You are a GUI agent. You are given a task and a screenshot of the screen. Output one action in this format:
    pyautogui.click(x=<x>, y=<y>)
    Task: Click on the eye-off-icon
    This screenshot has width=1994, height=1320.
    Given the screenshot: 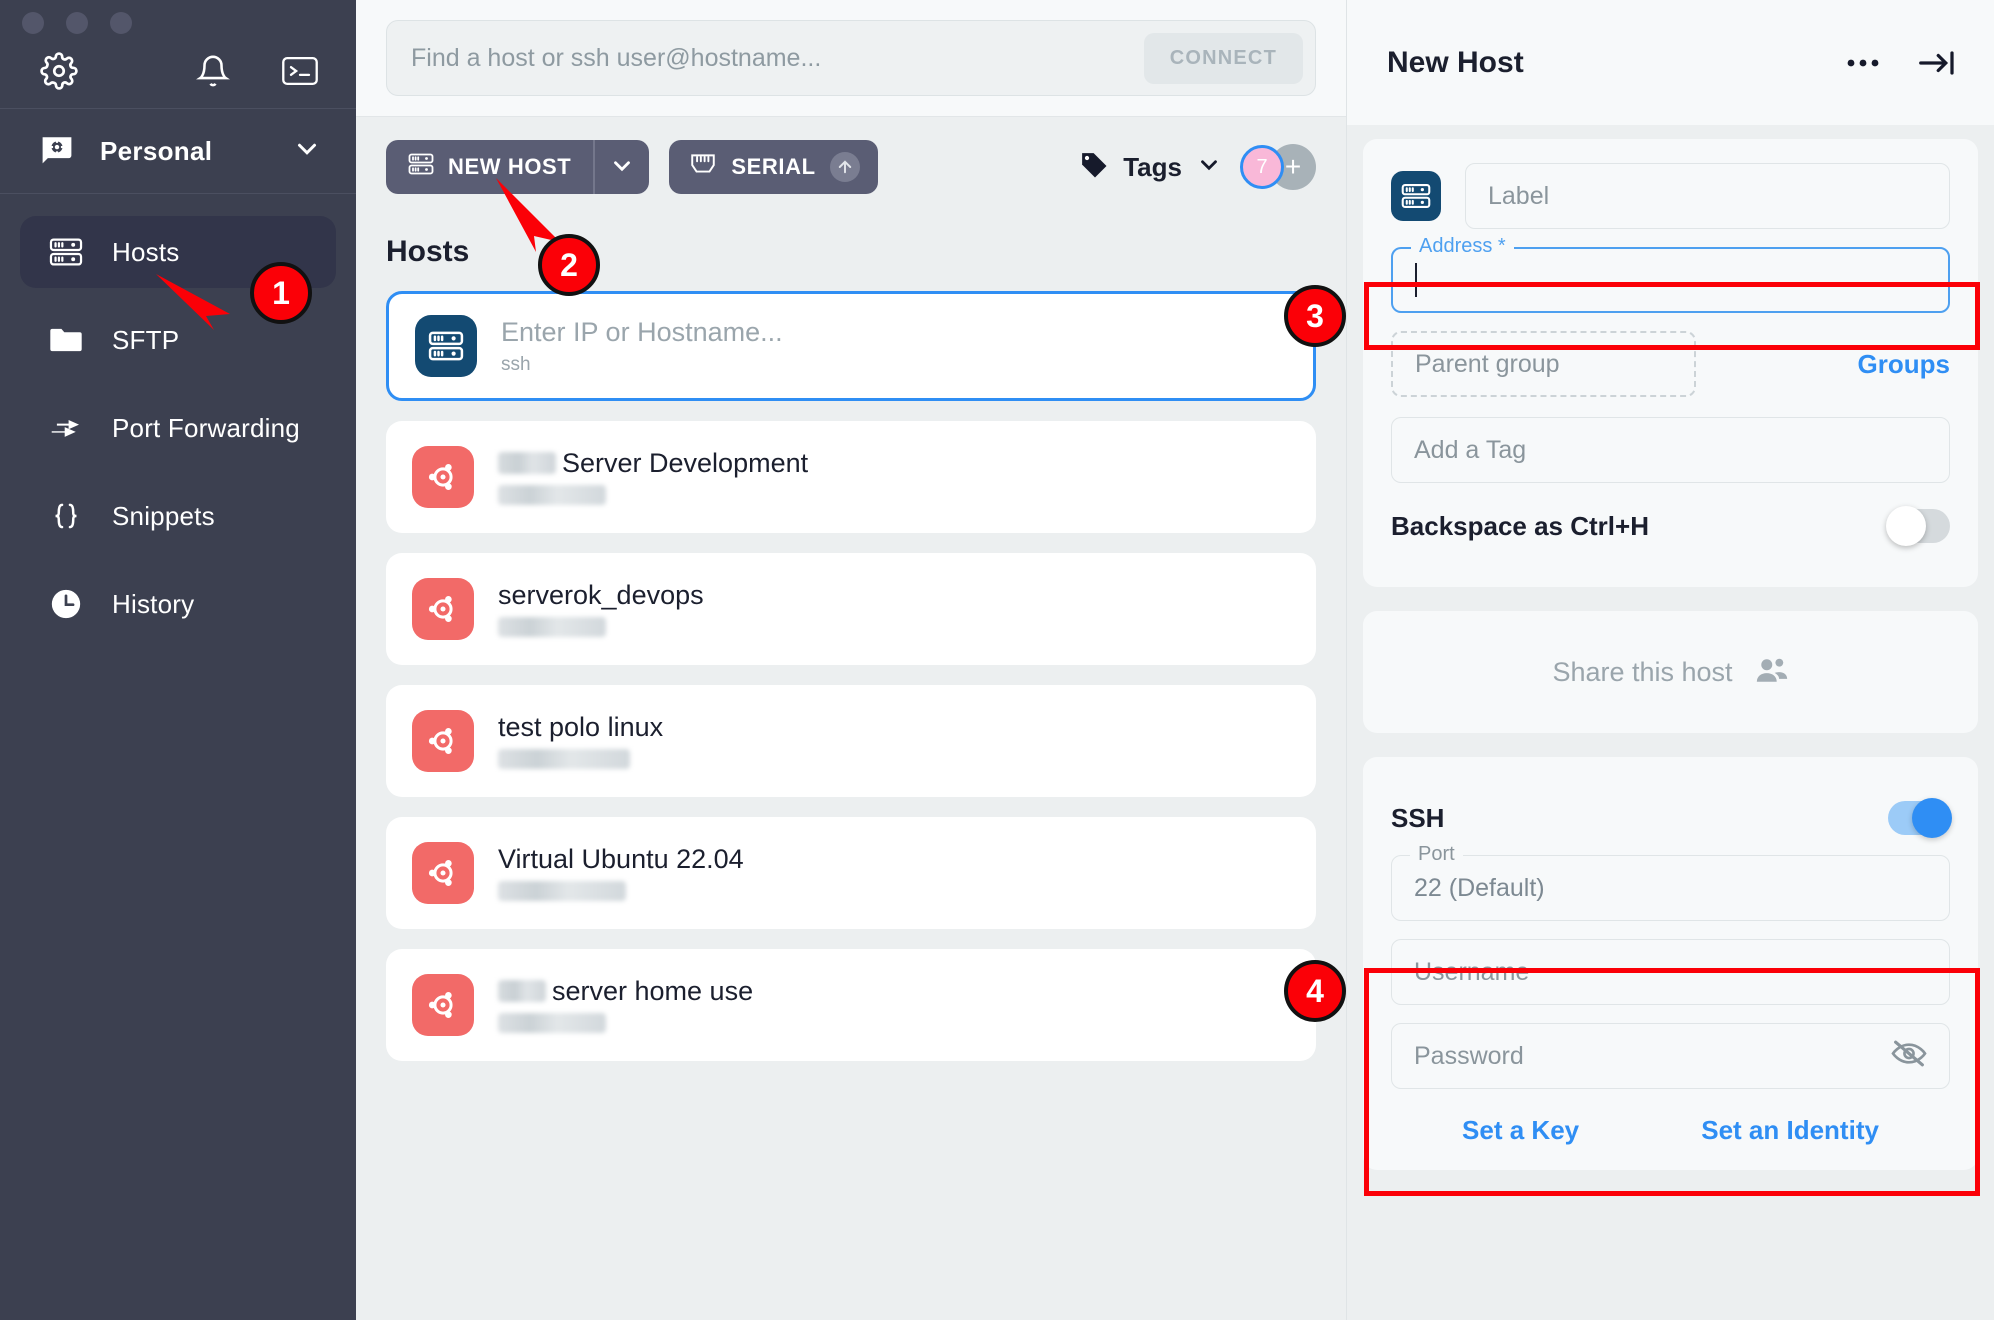 What is the action you would take?
    pyautogui.click(x=1909, y=1056)
    